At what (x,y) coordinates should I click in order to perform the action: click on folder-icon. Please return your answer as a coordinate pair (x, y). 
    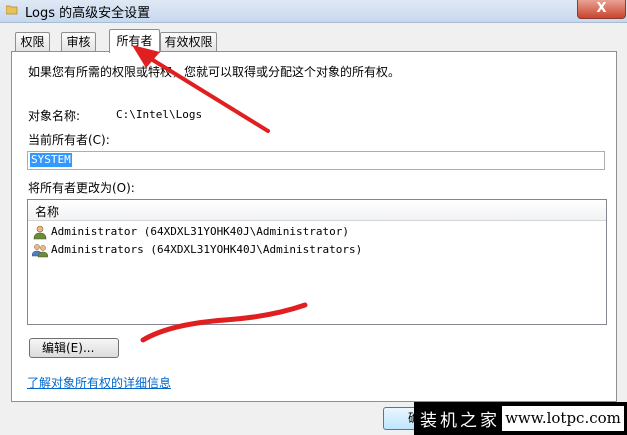
    Looking at the image, I should click on (12, 10).